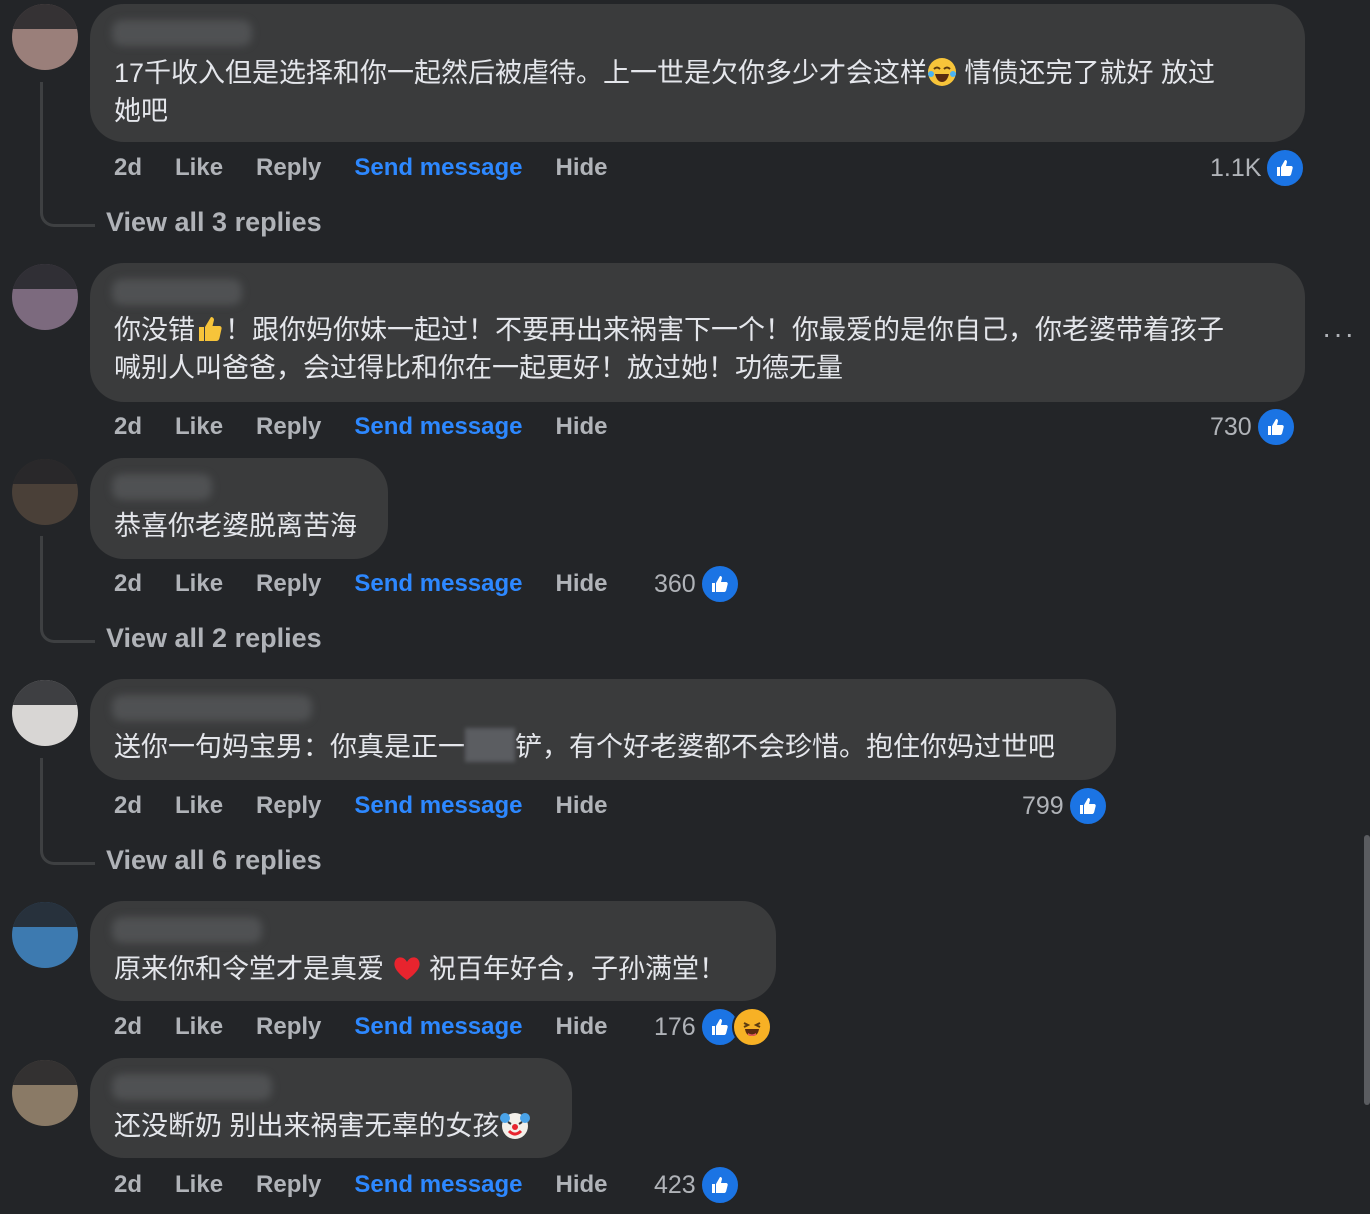 The image size is (1370, 1214). What do you see at coordinates (1339, 334) in the screenshot?
I see `more-options-icon: ···` at bounding box center [1339, 334].